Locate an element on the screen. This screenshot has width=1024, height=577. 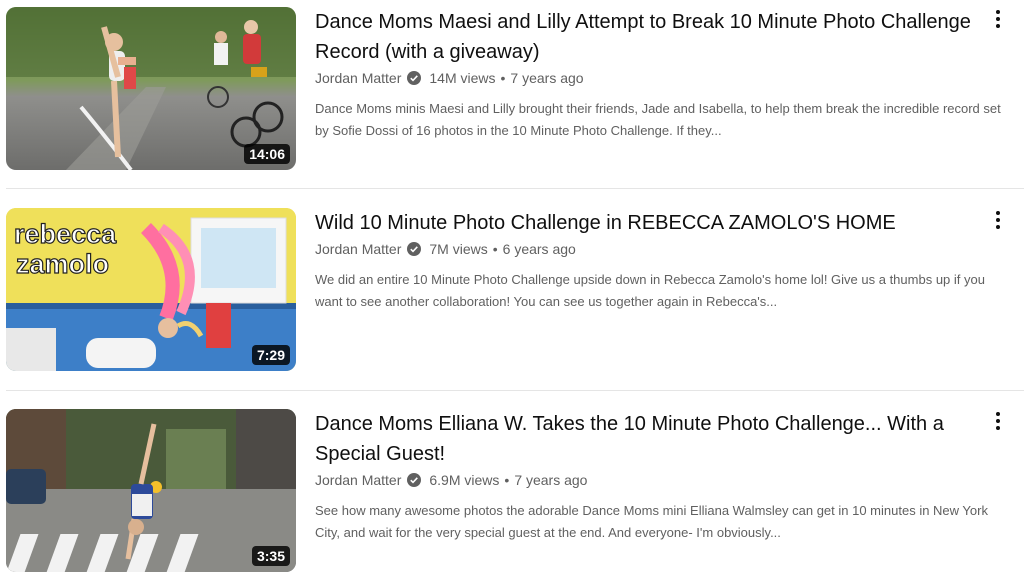
video-duration: 7:29 is located at coordinates (270, 355).